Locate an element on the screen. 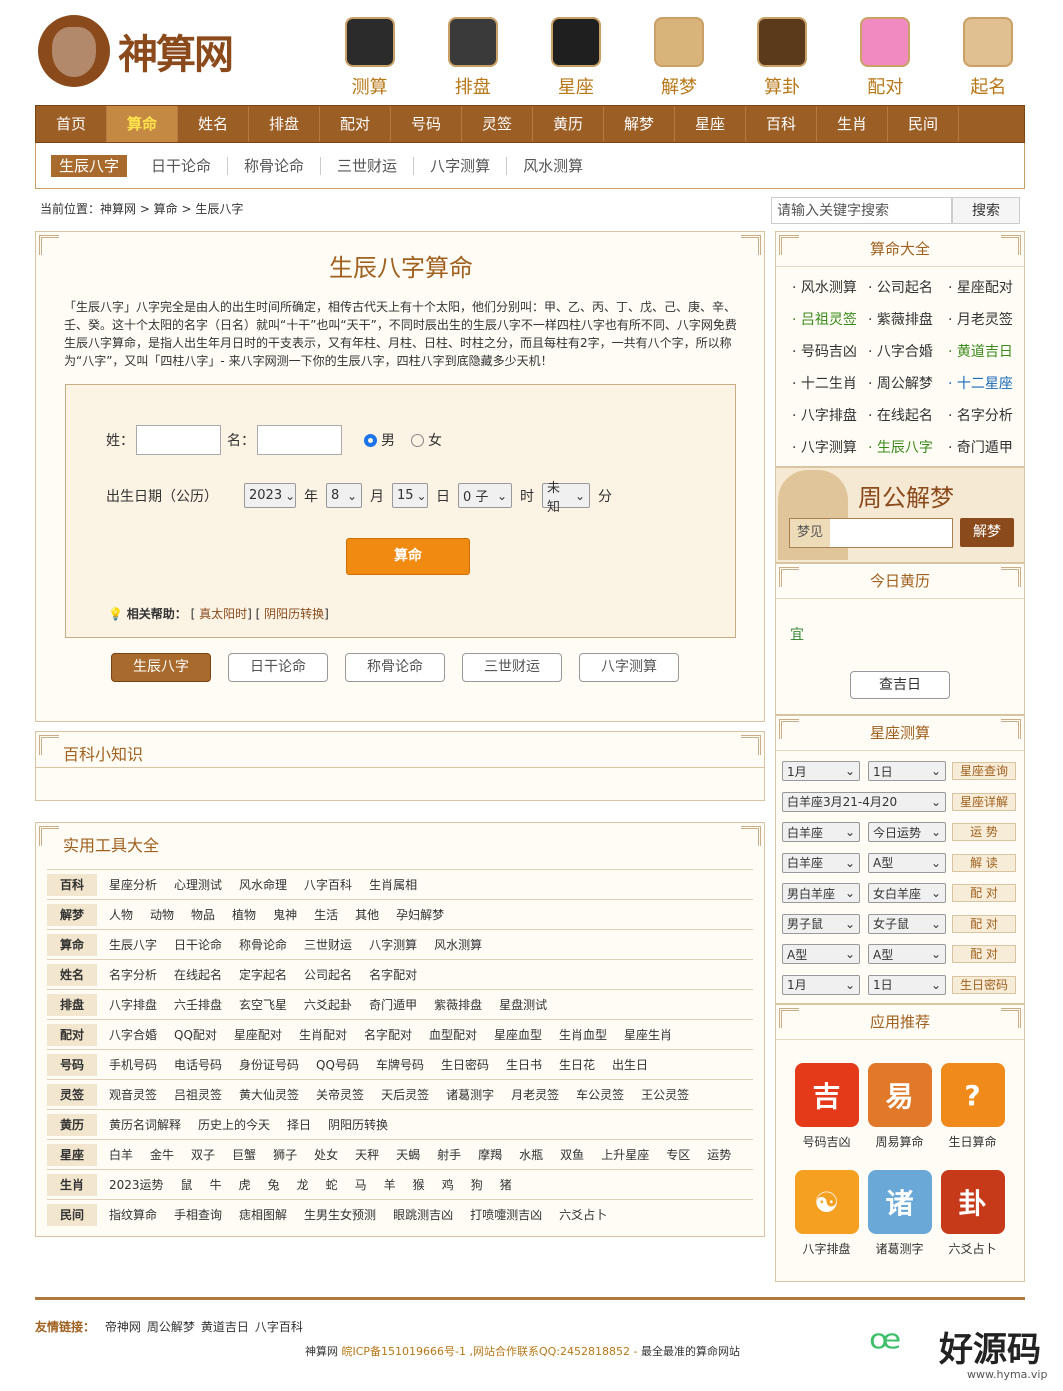  tool-link: 称骨论命 is located at coordinates (263, 944).